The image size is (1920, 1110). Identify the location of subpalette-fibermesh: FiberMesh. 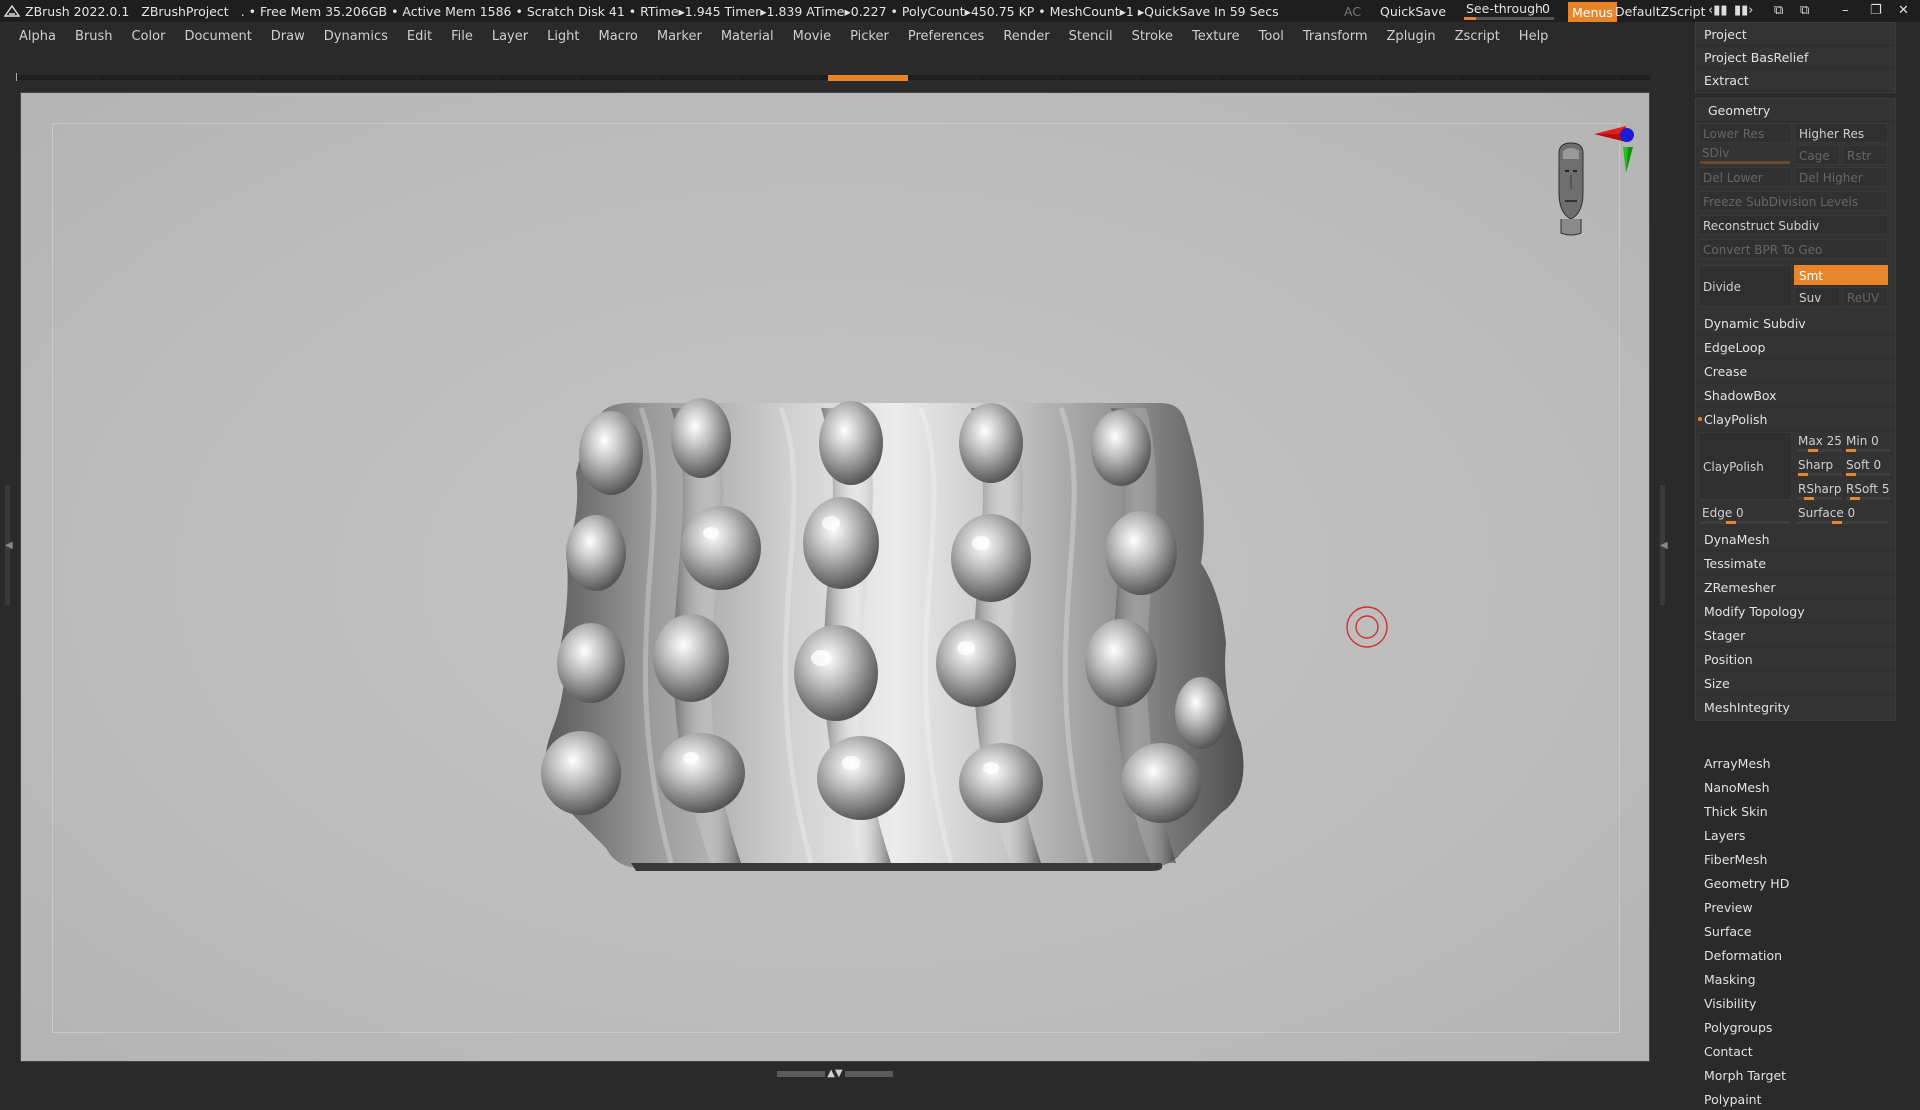
(1735, 860).